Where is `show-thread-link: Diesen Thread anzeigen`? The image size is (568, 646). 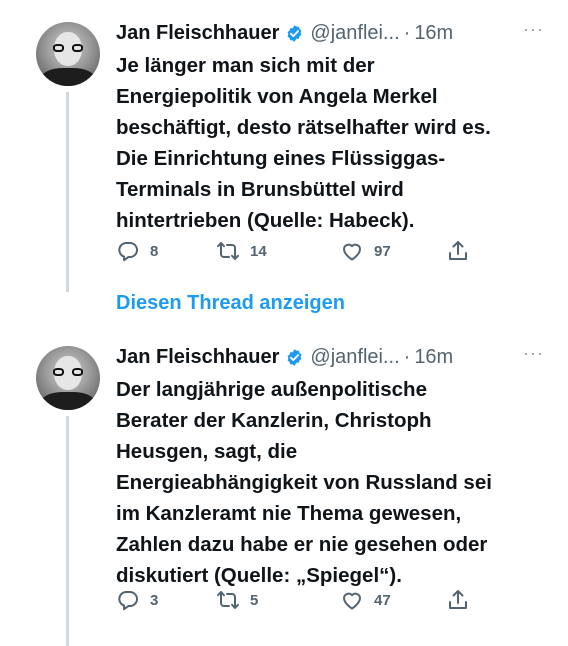
show-thread-link: Diesen Thread anzeigen is located at coordinates (230, 303).